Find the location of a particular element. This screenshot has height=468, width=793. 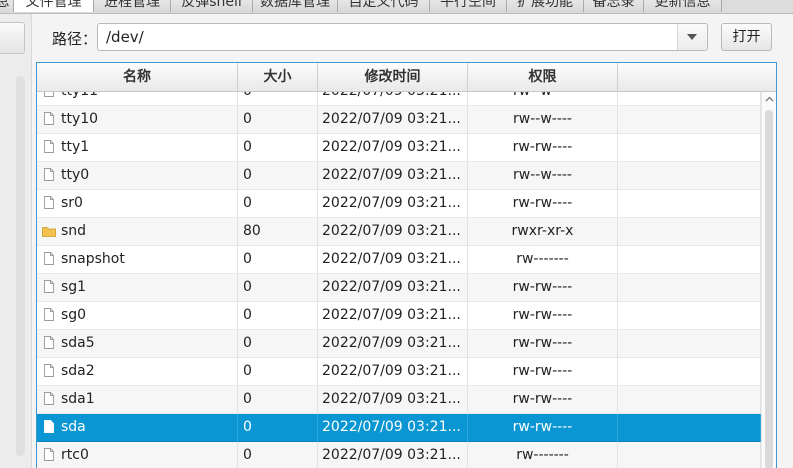

table-row: sr0 0 2022/07/09 03:21... rw-rw---- is located at coordinates (399, 204).